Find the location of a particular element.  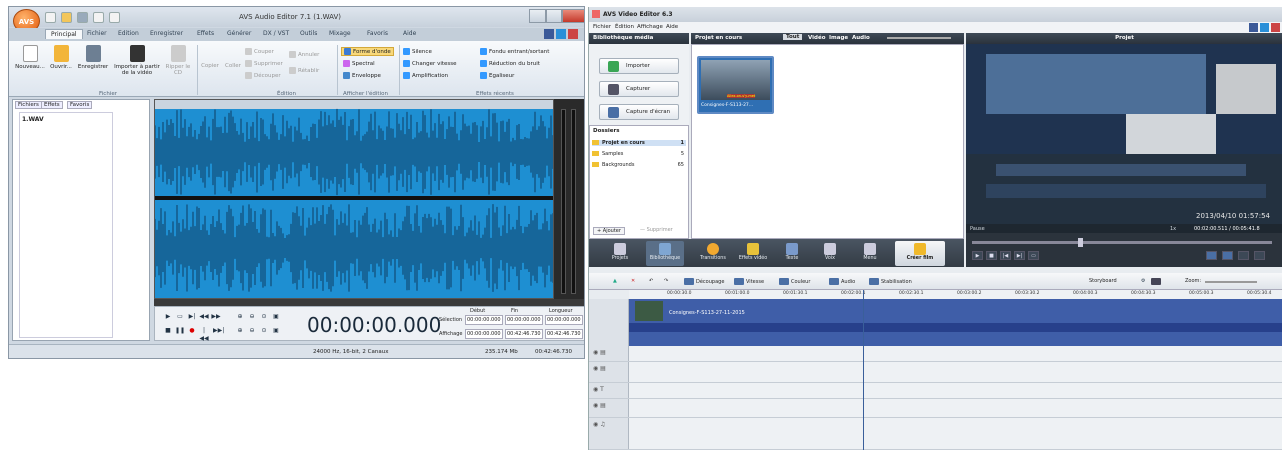

fullscreen-button: ▭ is located at coordinates (1033, 255).